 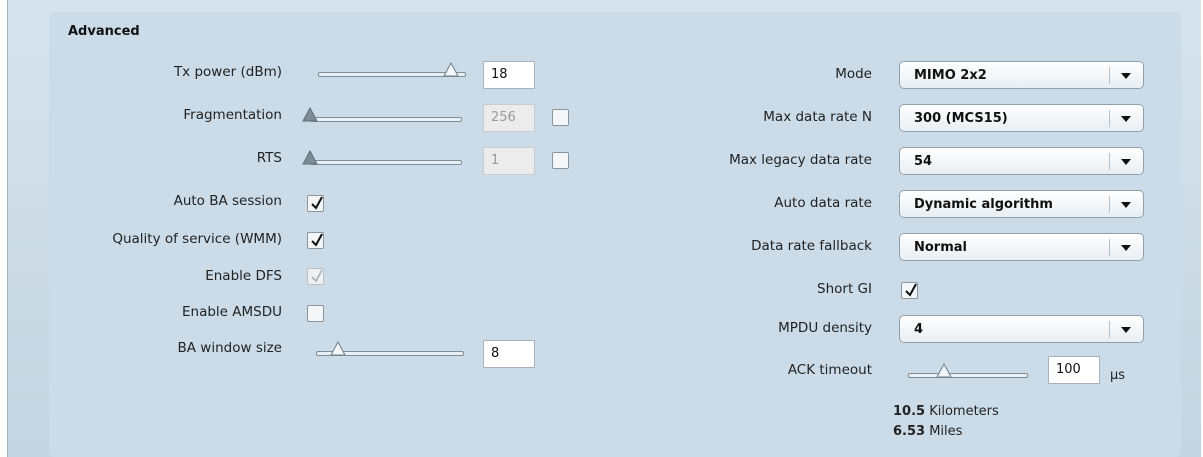 I want to click on ack-timeout-label: ACK timeout, so click(x=829, y=370).